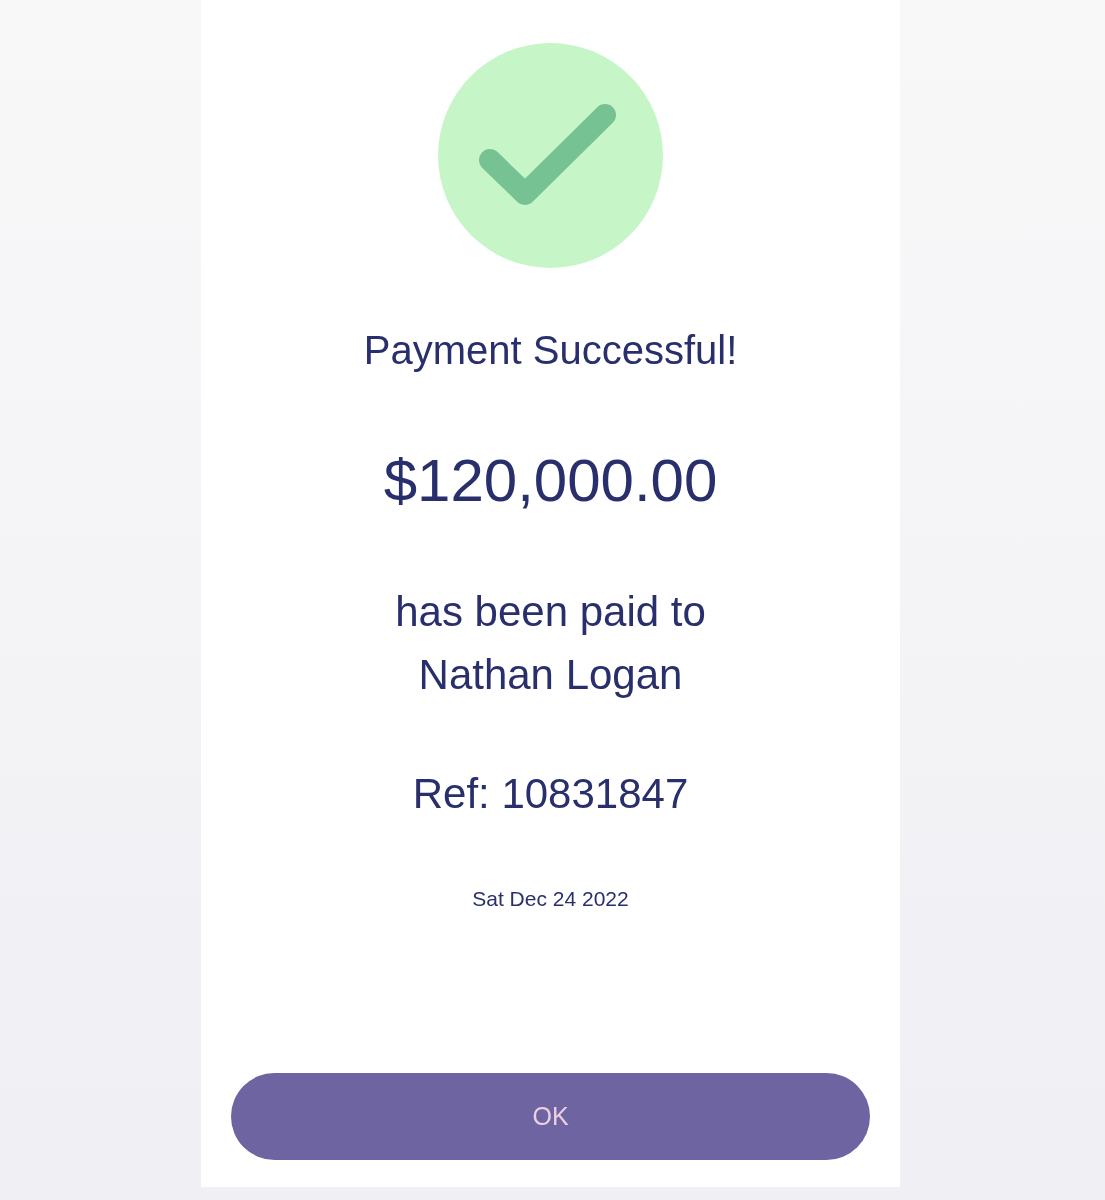 This screenshot has height=1200, width=1105. What do you see at coordinates (550, 155) in the screenshot?
I see `success-check-icon` at bounding box center [550, 155].